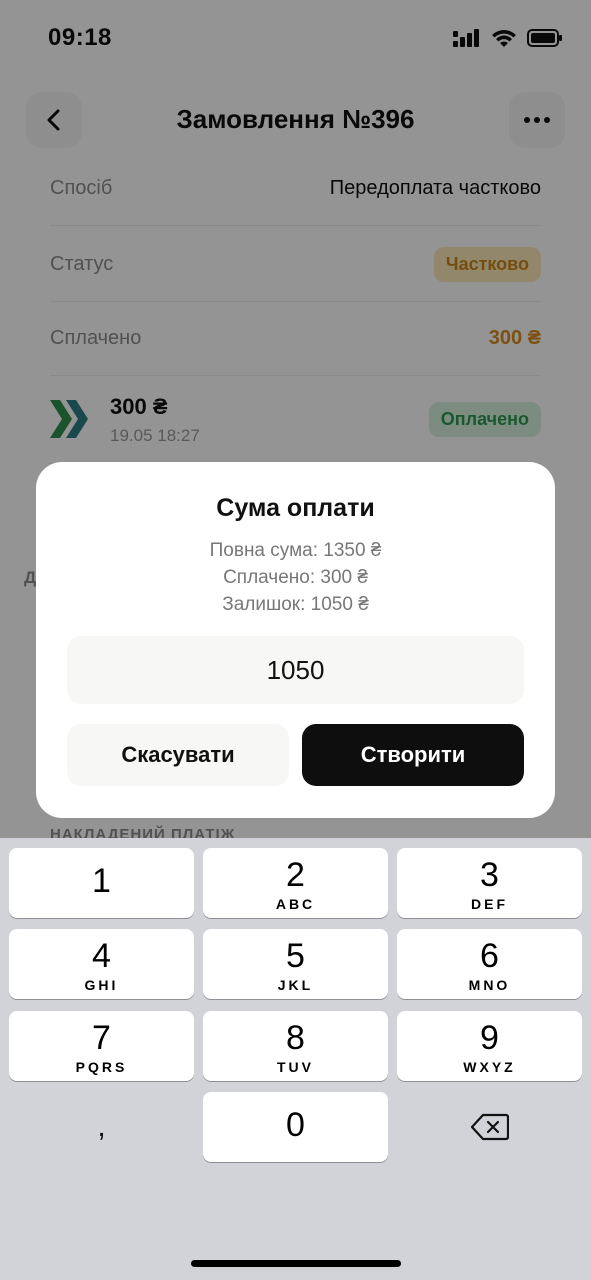 The height and width of the screenshot is (1280, 591). I want to click on key-3: 3 DEF, so click(489, 883).